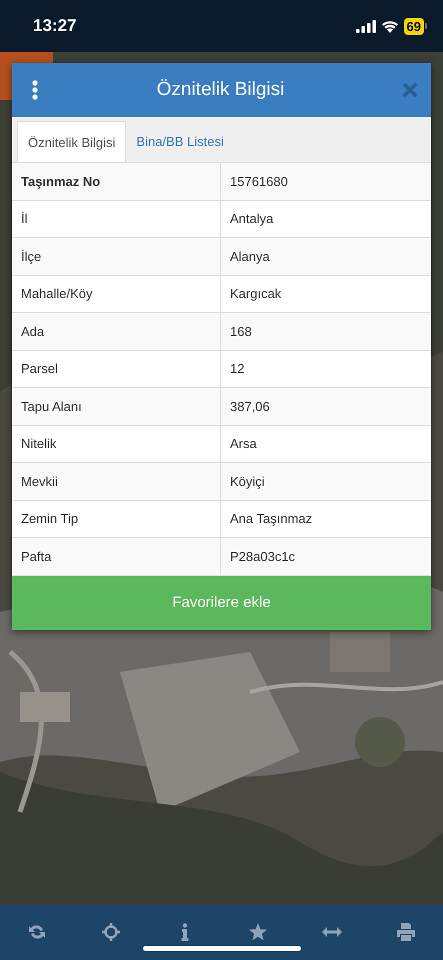 This screenshot has height=960, width=443. I want to click on status-time: 13:27, so click(54, 26).